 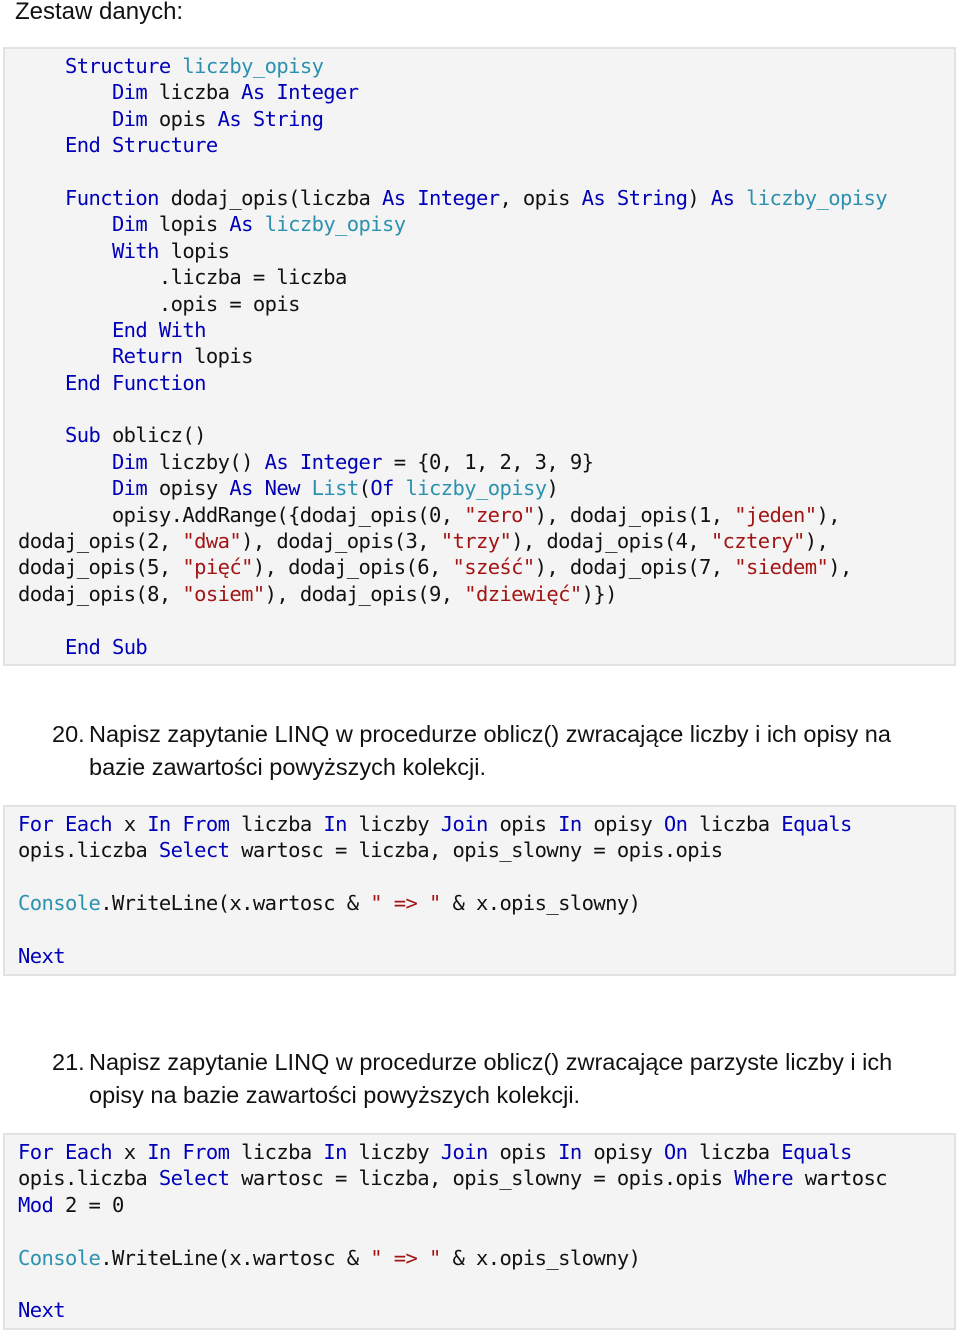 I want to click on code-text: 2 = 0, so click(x=88, y=1204).